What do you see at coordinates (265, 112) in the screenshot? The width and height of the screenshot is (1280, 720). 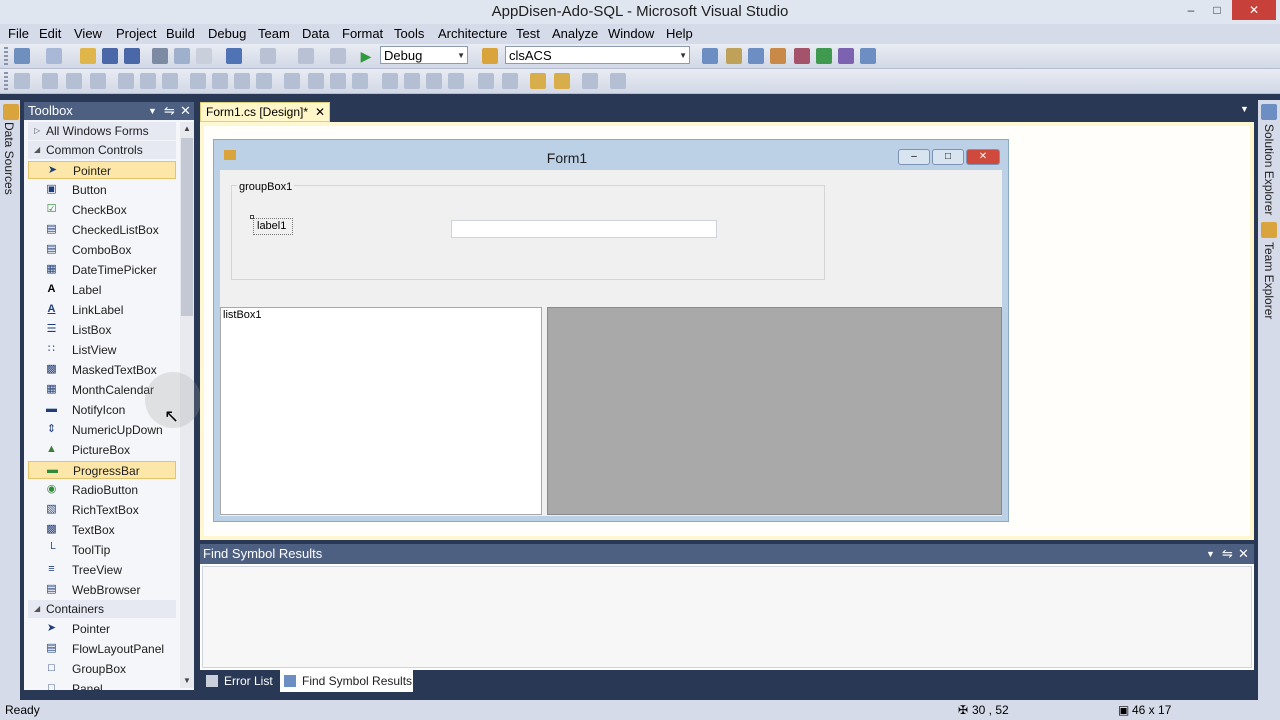 I see `tab-form1-design: Form1.cs [Design]* ✕` at bounding box center [265, 112].